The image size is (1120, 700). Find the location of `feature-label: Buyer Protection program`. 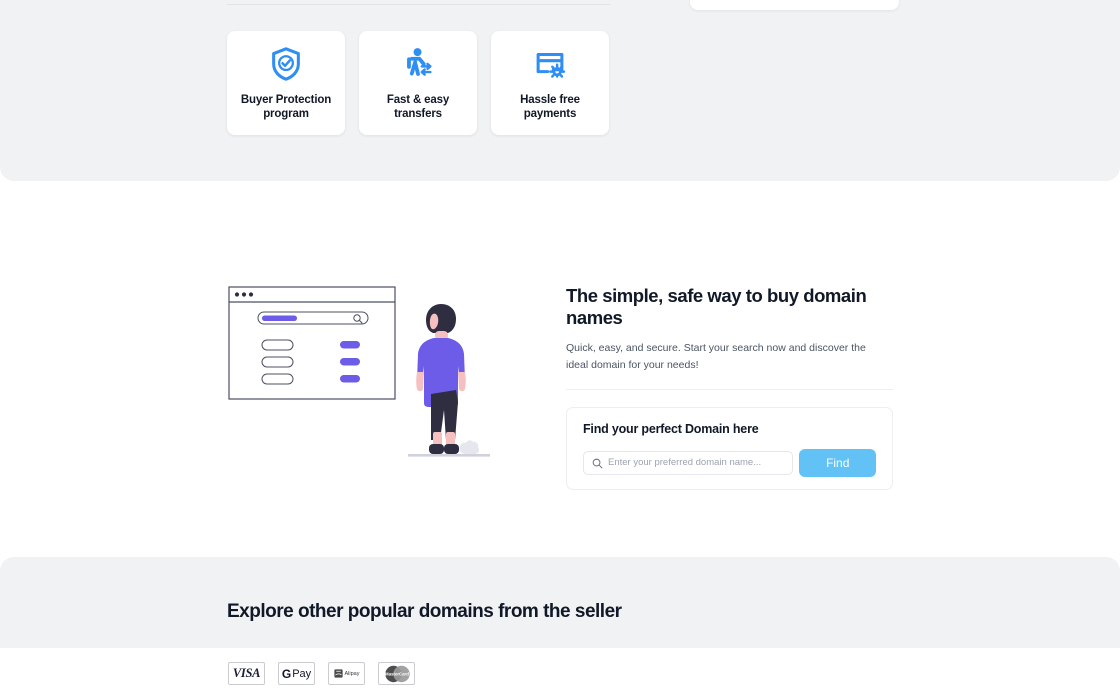

feature-label: Buyer Protection program is located at coordinates (286, 107).